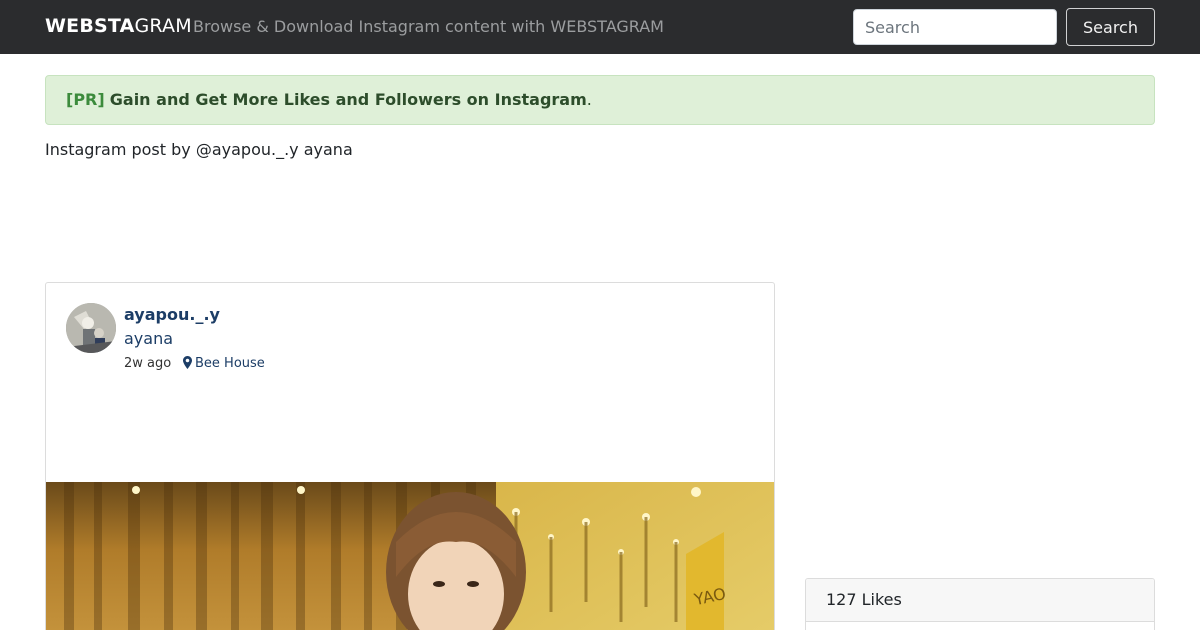 The width and height of the screenshot is (1200, 630). I want to click on search-input, so click(955, 27).